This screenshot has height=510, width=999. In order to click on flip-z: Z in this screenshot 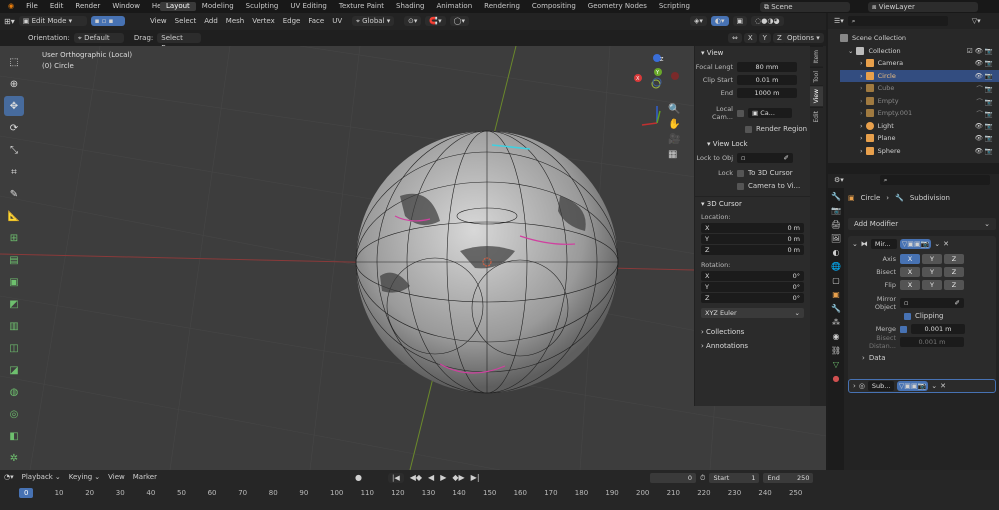, I will do `click(954, 285)`.